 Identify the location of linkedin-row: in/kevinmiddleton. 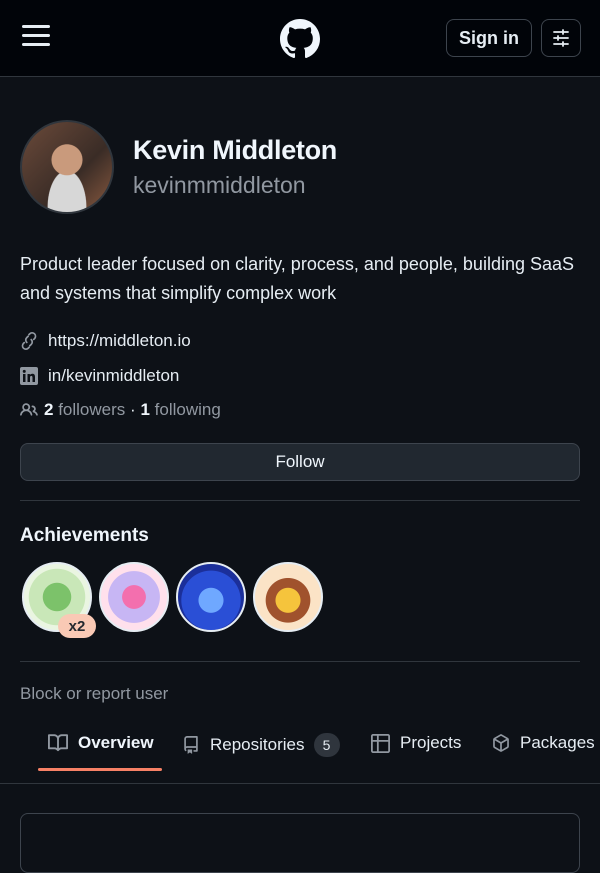
(99, 376).